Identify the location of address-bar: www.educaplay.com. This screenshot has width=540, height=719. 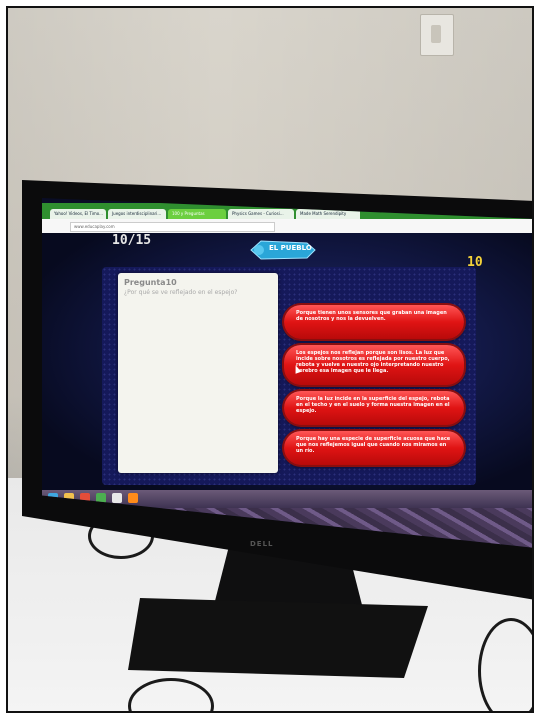
(287, 226).